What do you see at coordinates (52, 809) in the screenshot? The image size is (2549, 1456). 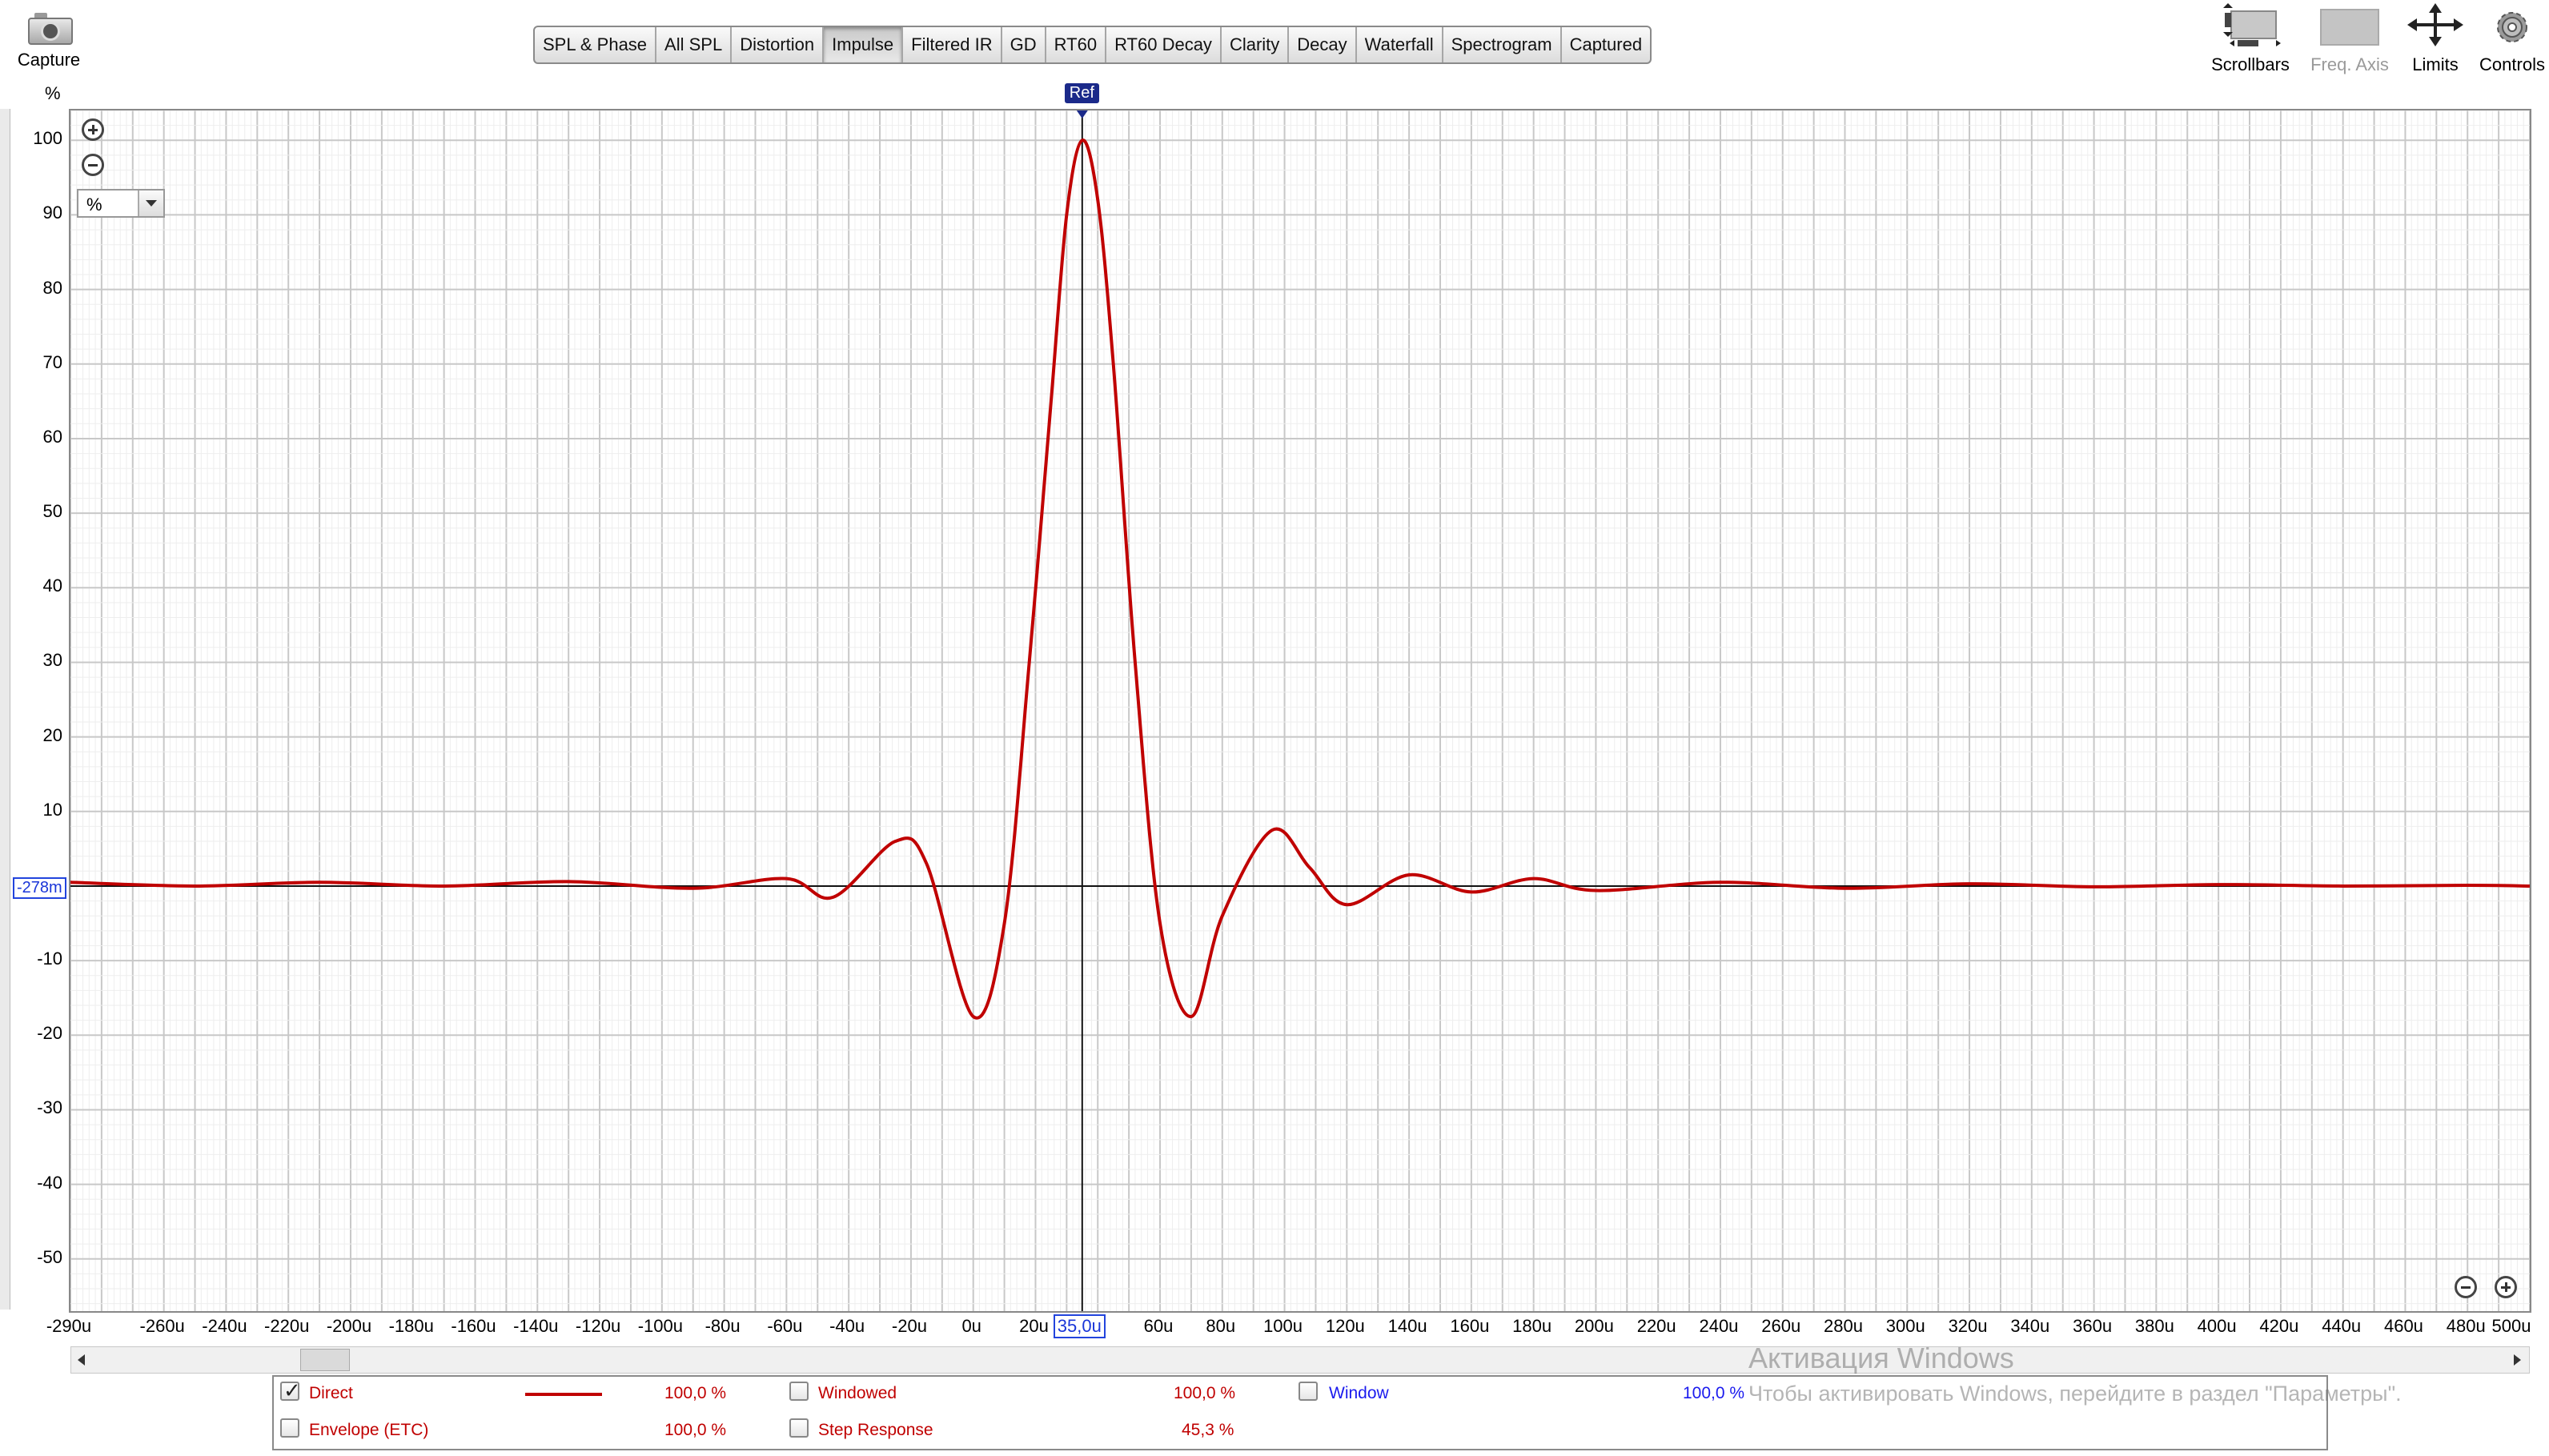 I see `y-tick-label: 10` at bounding box center [52, 809].